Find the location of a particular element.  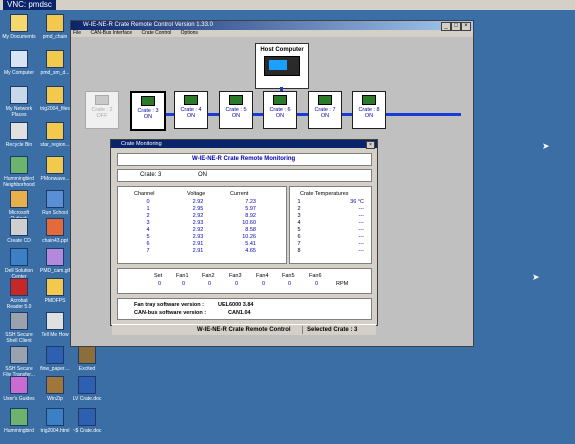

desktop-icon-tell-me-how: Tell Me How is located at coordinates (55, 325).